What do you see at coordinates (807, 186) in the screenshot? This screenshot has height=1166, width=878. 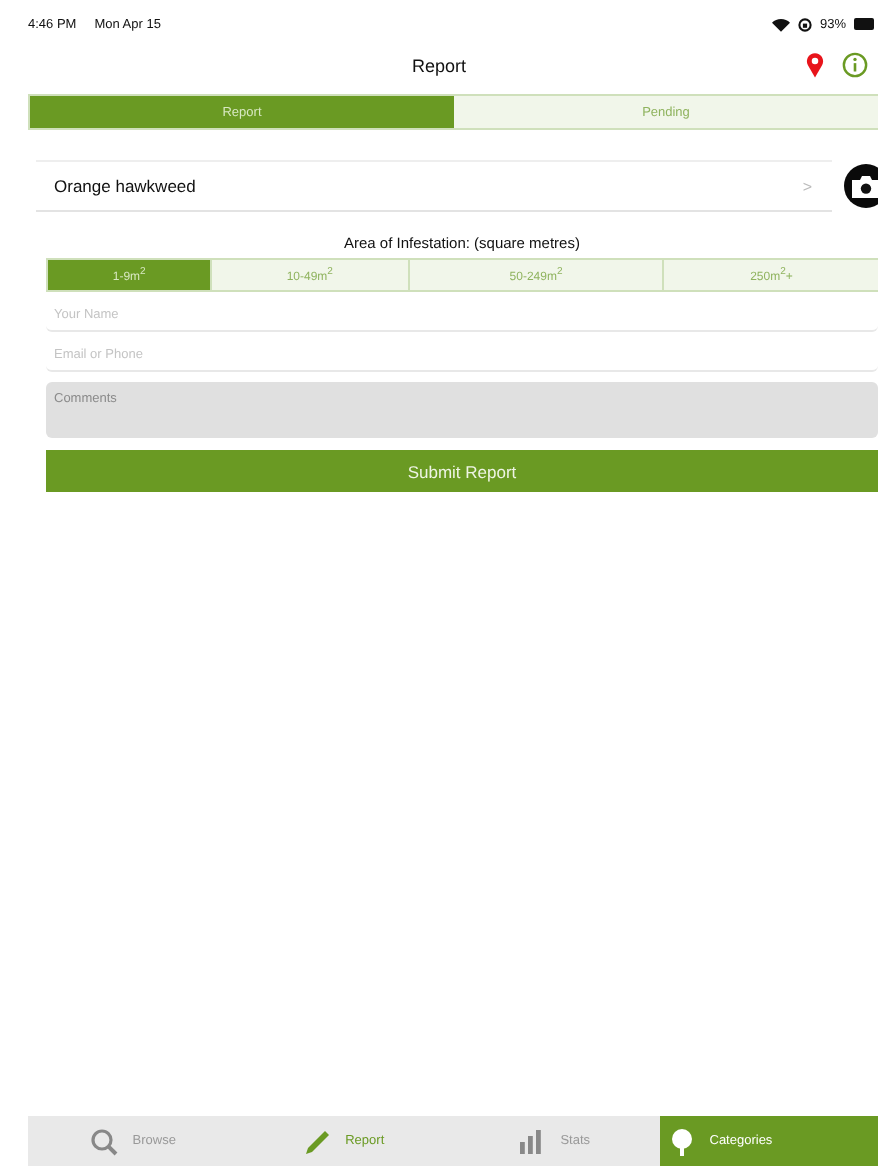 I see `chevron-icon: >` at bounding box center [807, 186].